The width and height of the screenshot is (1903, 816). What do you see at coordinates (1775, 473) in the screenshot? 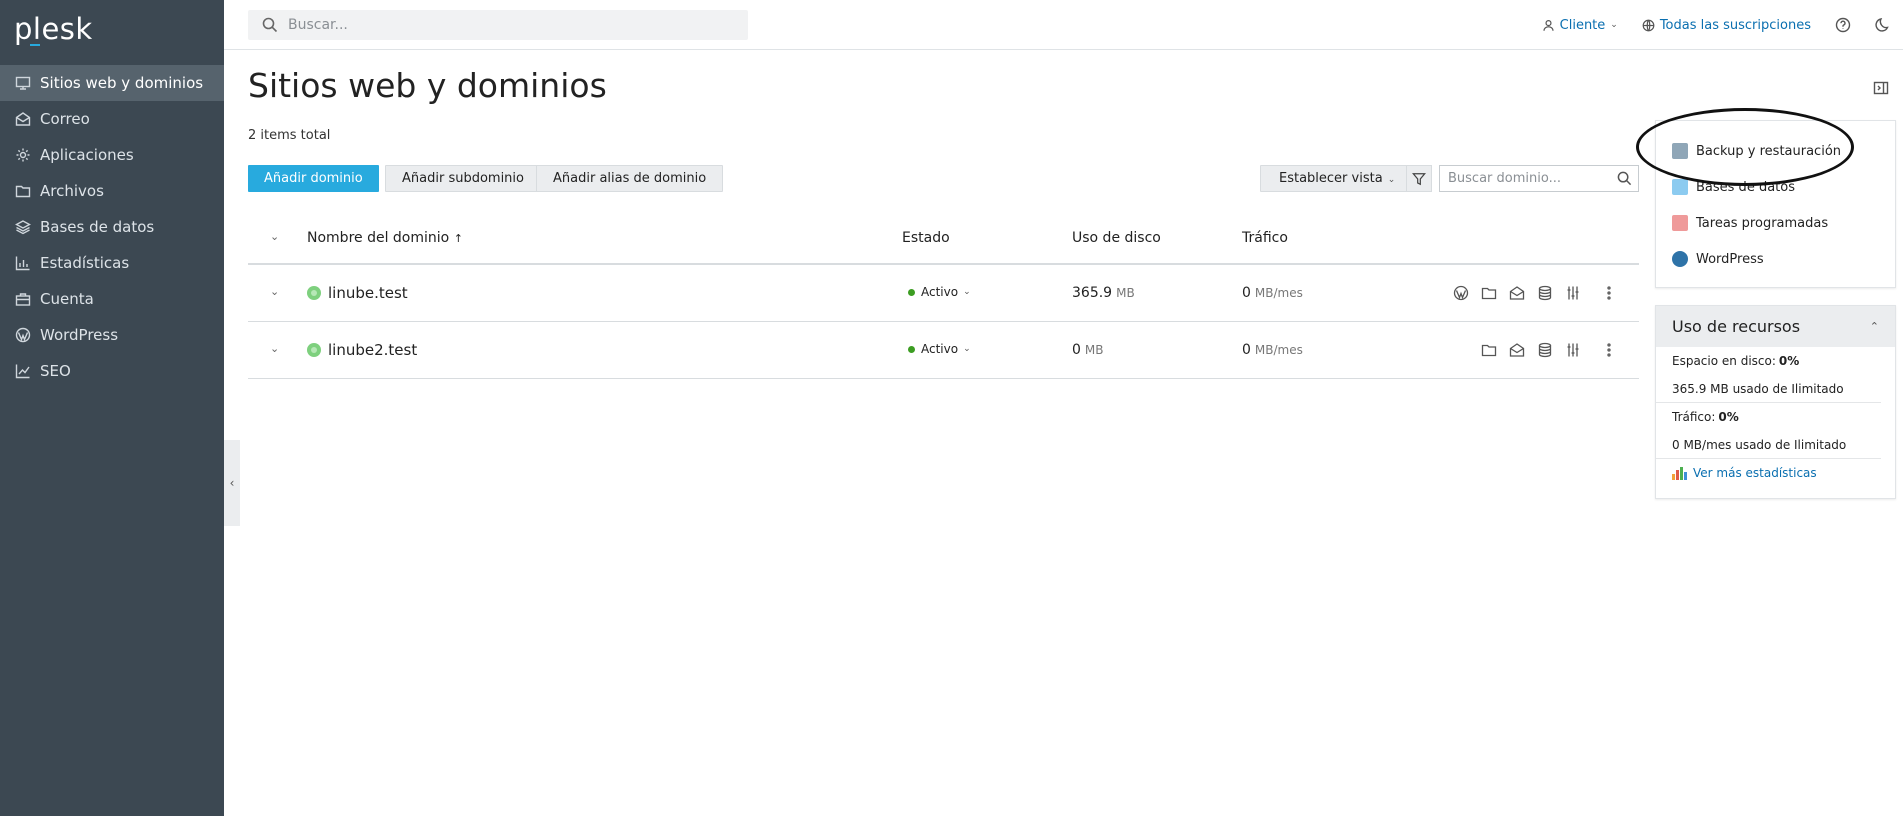
I see `more-statistics-link: Ver más estadísticas` at bounding box center [1775, 473].